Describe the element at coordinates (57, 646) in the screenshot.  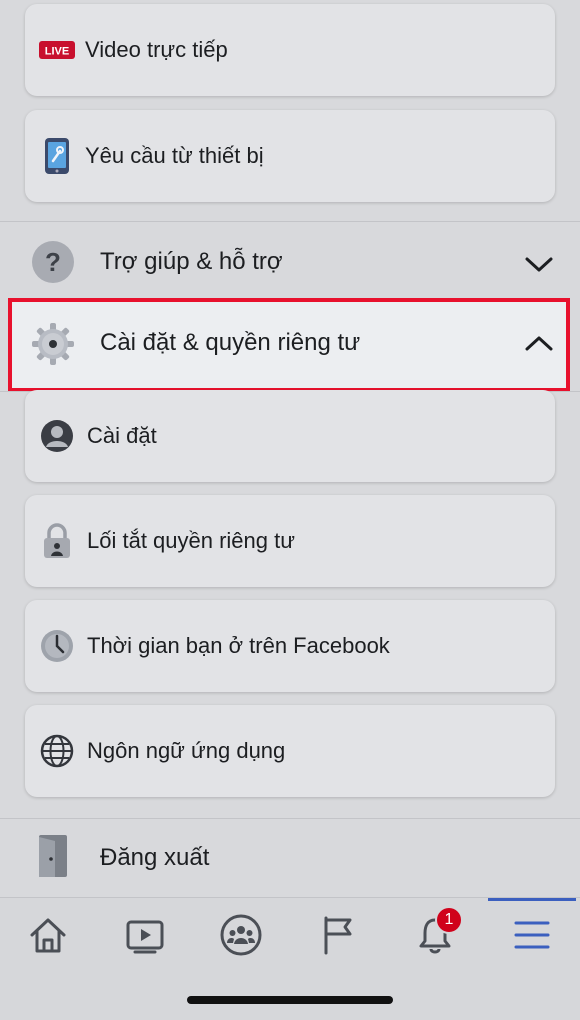
I see `clock-icon` at that location.